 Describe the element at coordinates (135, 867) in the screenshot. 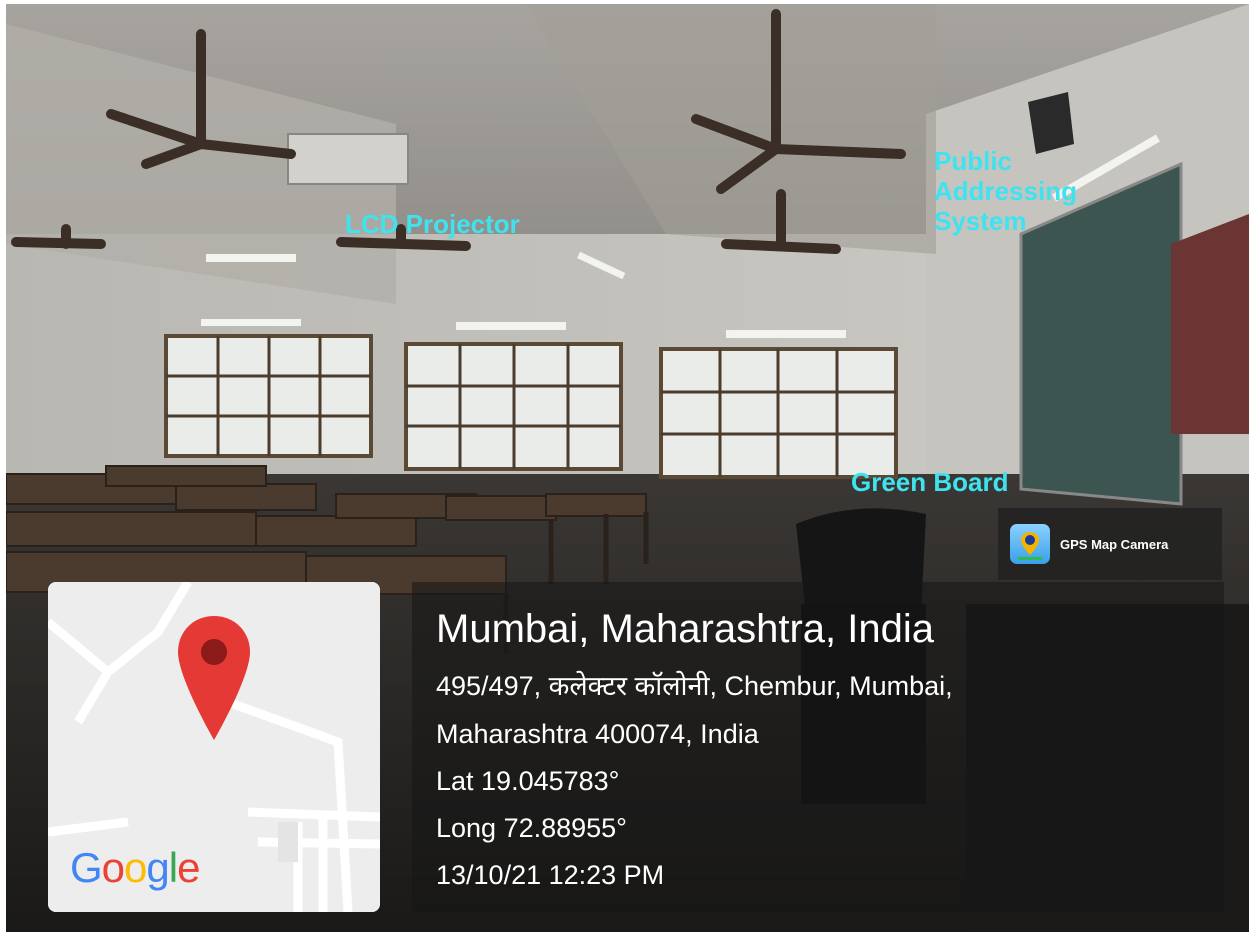

I see `google-logo: Google` at that location.